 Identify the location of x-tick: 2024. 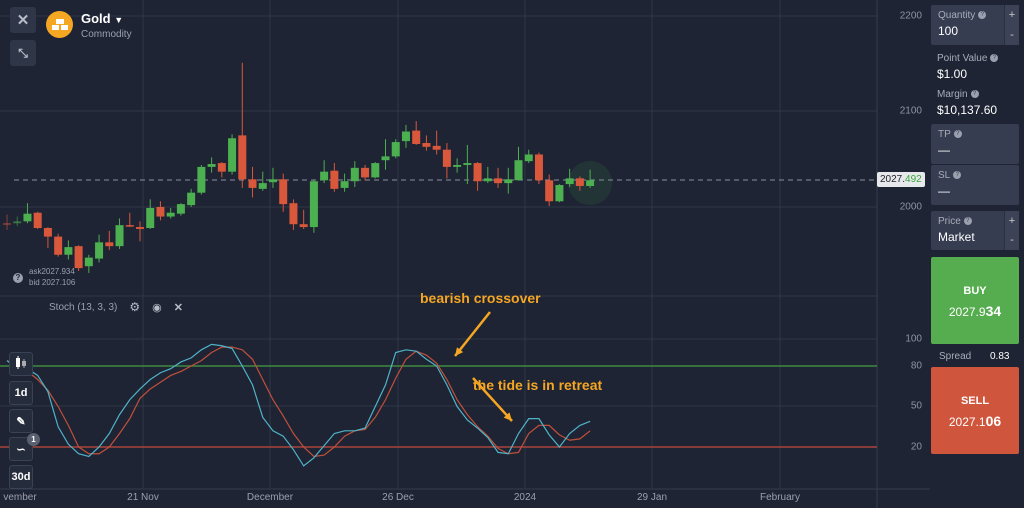
(525, 497).